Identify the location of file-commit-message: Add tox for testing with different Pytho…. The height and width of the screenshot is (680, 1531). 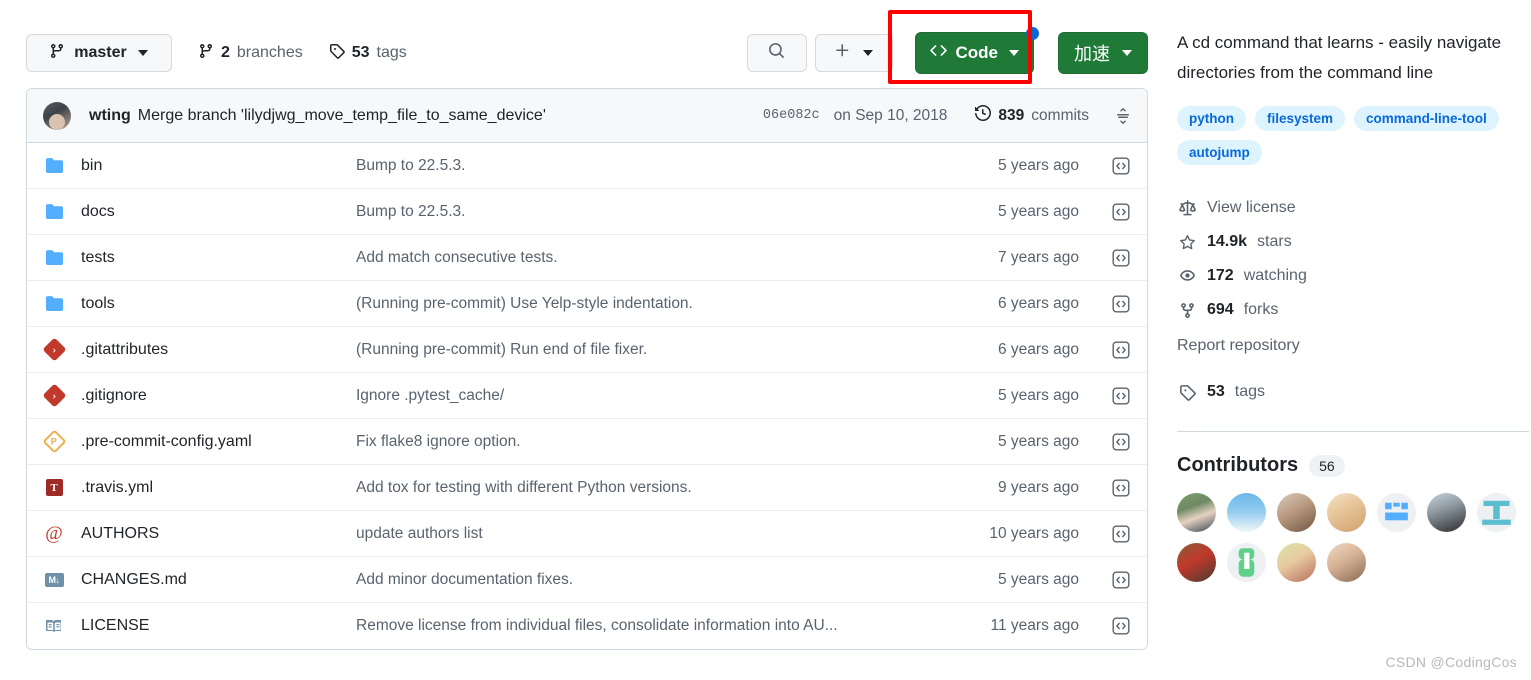
(653, 488).